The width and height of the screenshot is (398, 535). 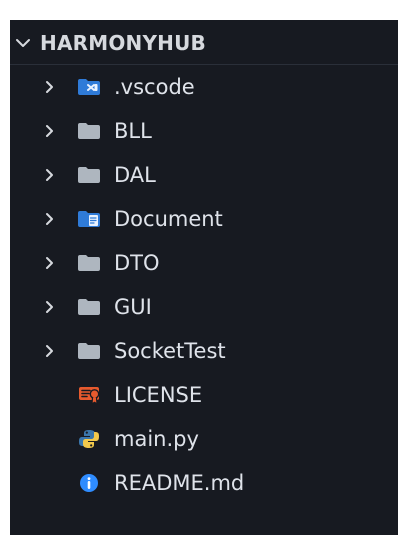 I want to click on tree-item-document: Document, so click(x=204, y=219).